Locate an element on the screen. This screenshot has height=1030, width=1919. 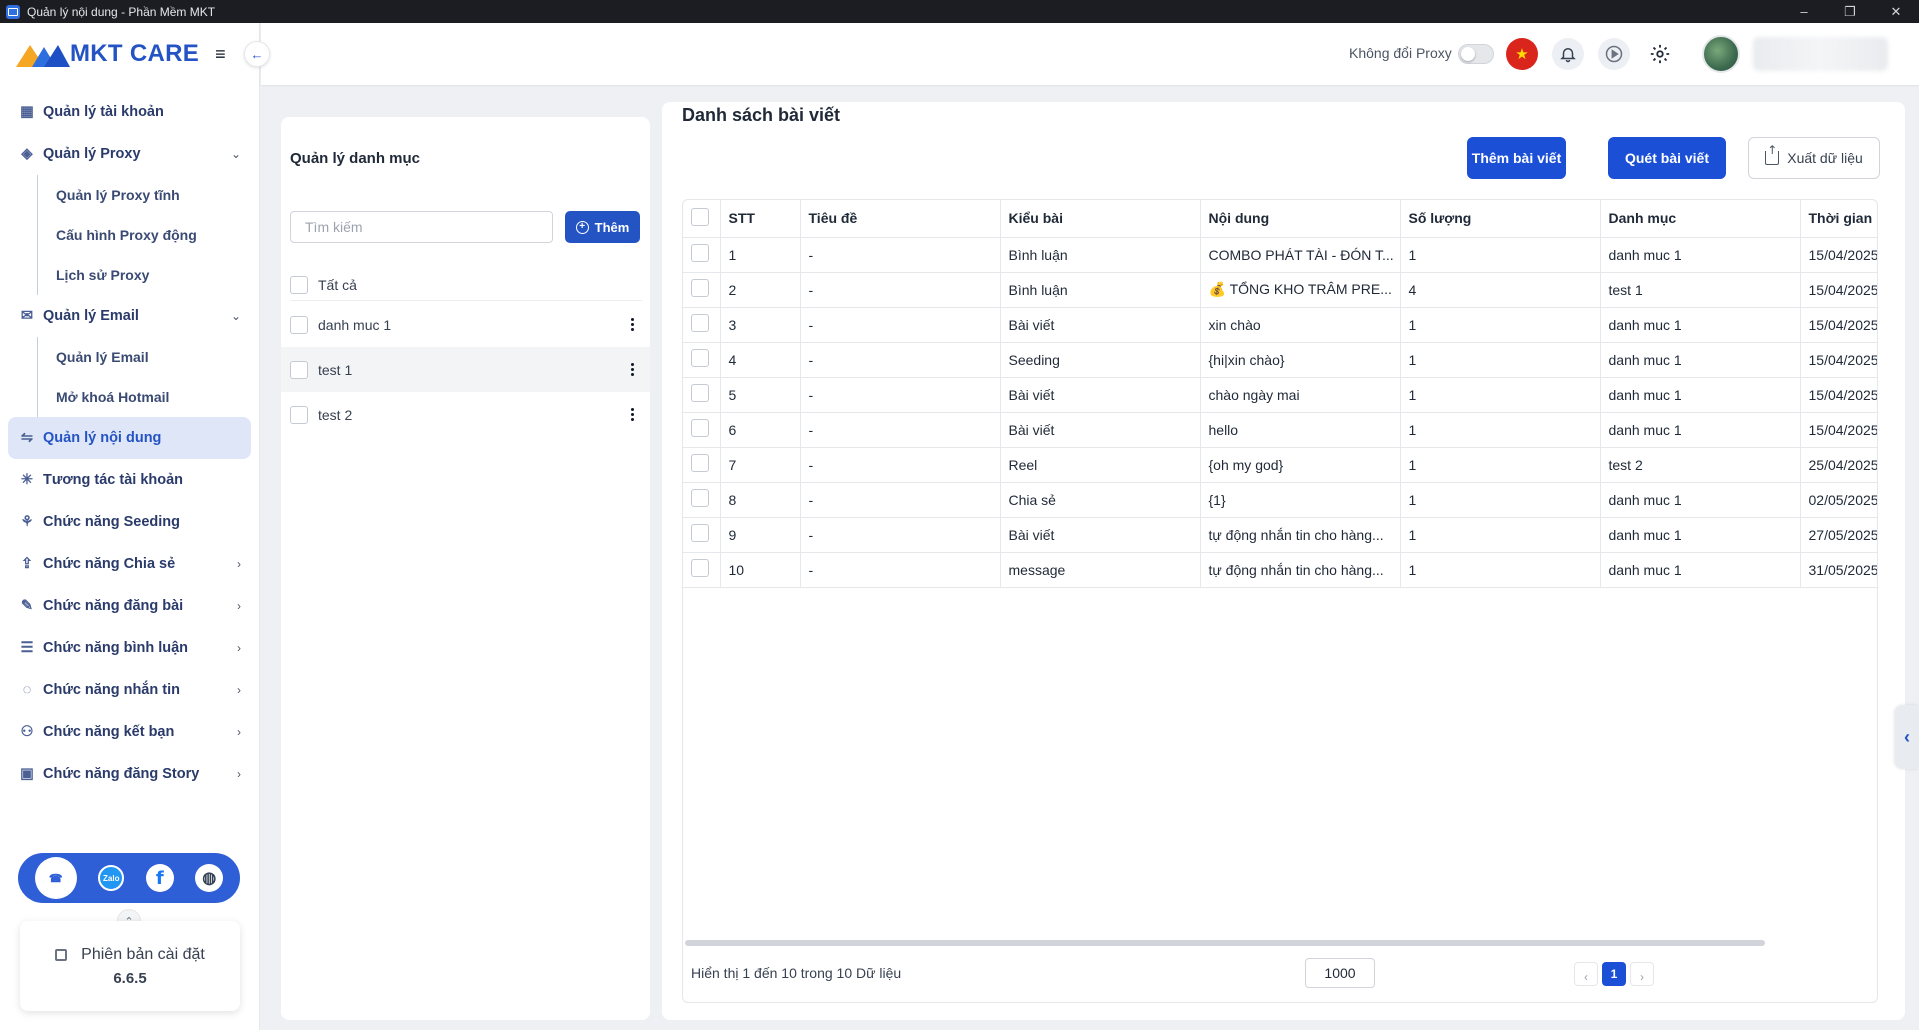
sidebar-item-account: ▦ Quản lý tài khoản is located at coordinates (129, 112).